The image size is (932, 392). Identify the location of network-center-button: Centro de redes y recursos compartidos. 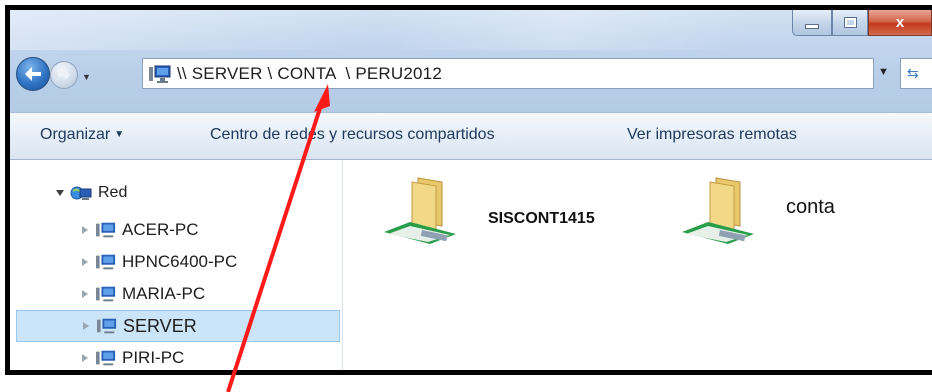
(352, 135).